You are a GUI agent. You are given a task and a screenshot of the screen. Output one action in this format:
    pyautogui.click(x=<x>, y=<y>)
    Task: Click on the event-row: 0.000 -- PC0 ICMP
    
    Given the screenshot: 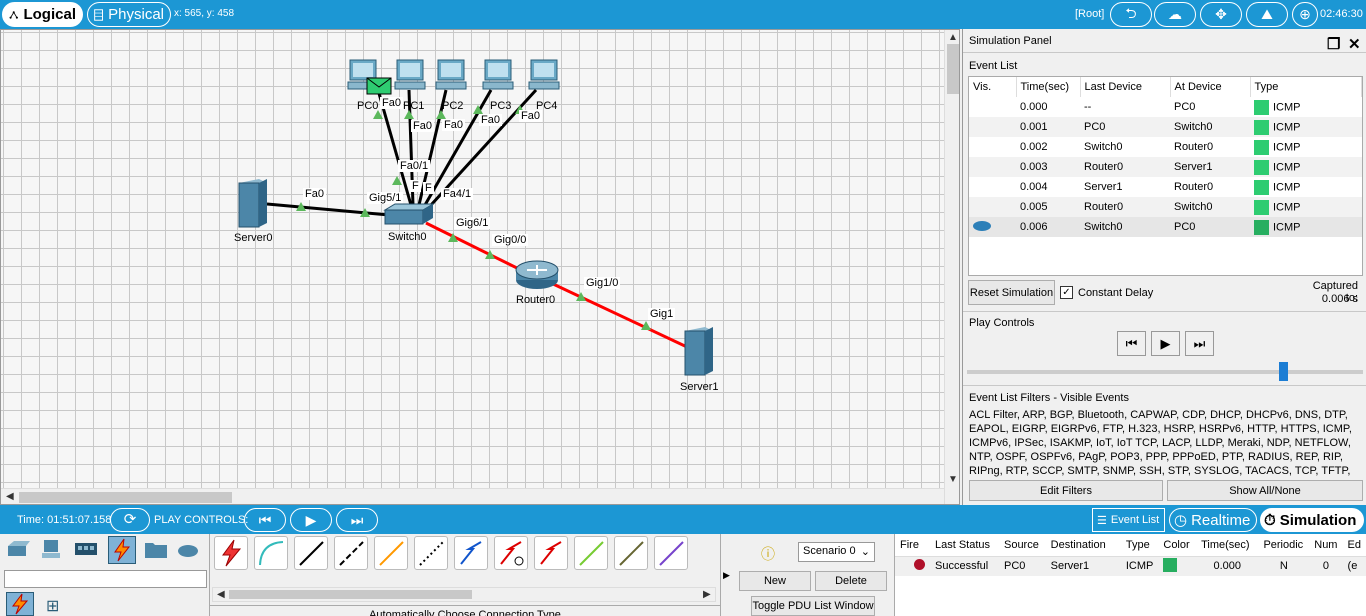 What is the action you would take?
    pyautogui.click(x=1165, y=107)
    